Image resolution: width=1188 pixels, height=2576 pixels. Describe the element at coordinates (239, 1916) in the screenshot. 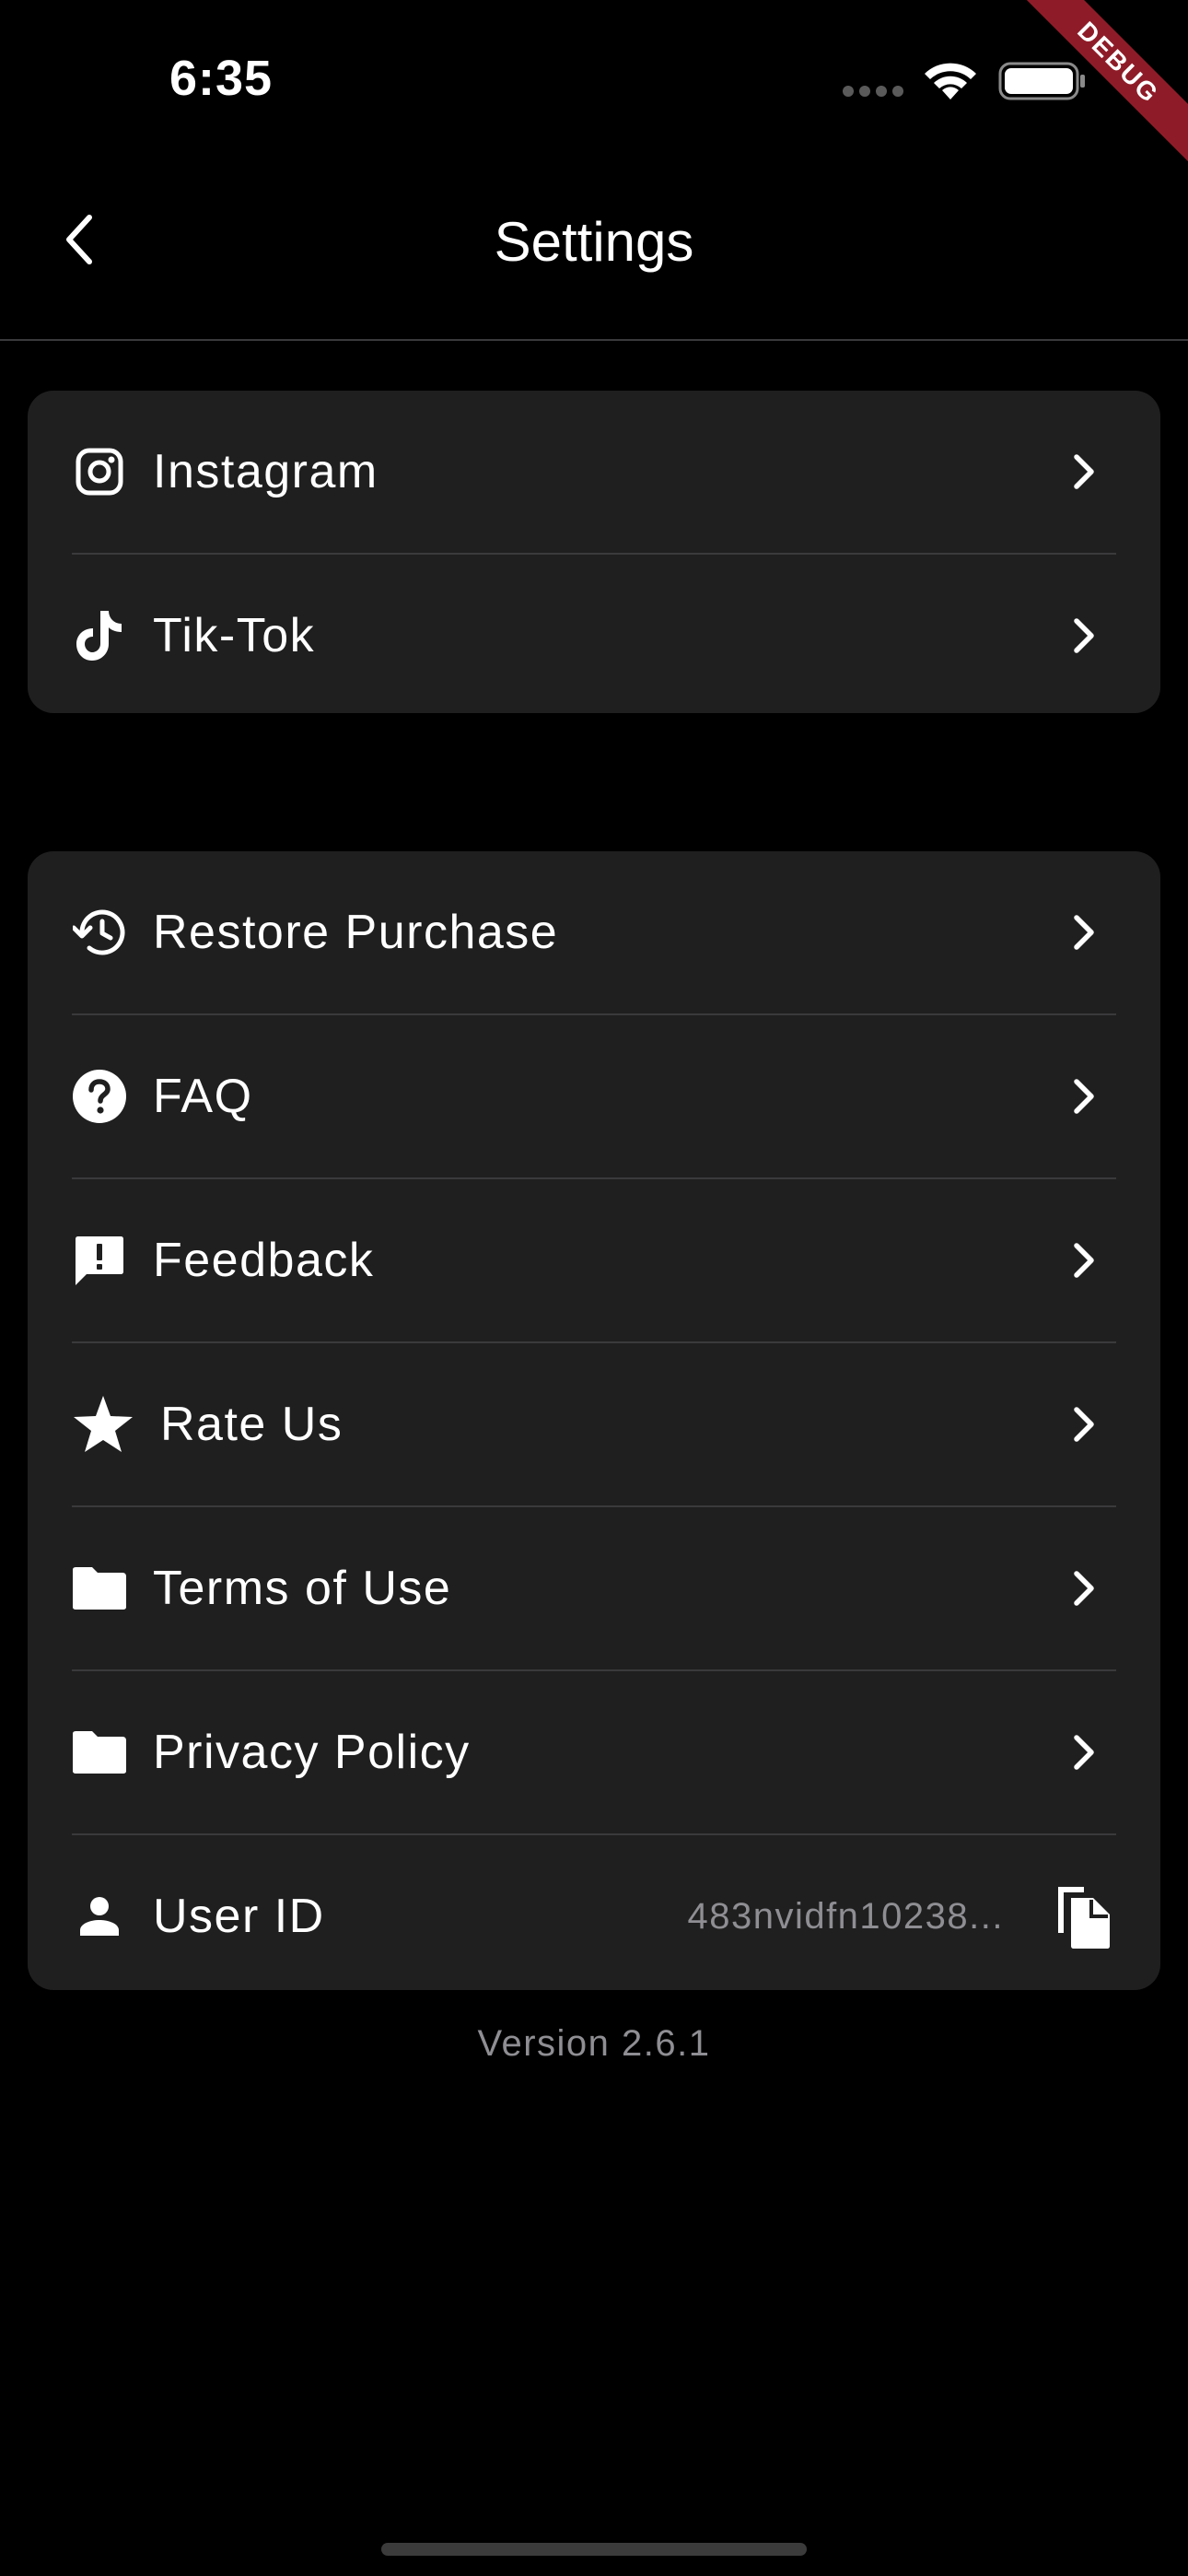

I see `user-id-label: User ID` at that location.